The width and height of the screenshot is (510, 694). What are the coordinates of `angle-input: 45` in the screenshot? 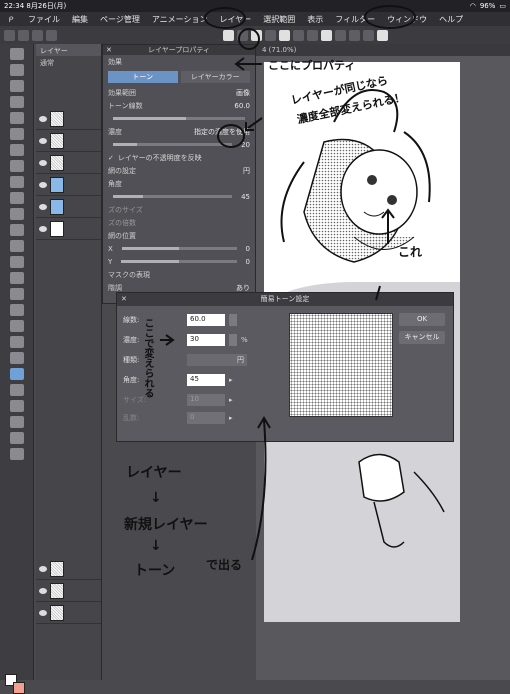 It's located at (206, 380).